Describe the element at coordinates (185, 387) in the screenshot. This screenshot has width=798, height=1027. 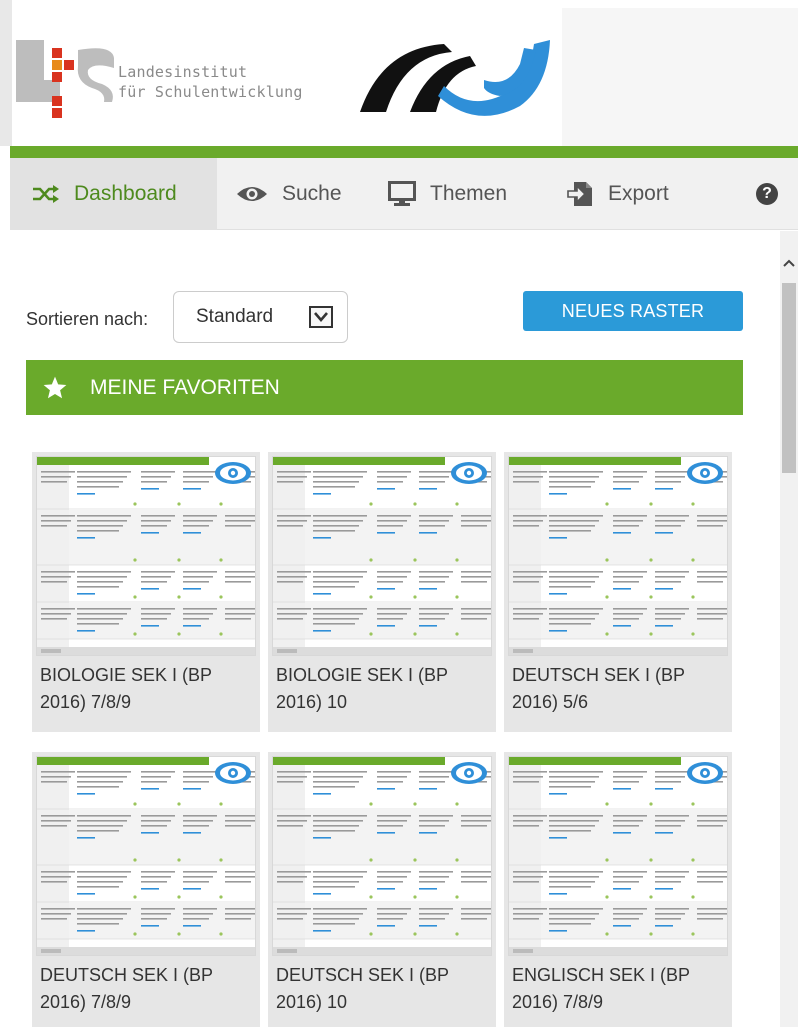
I see `favorites-heading: MEINE FAVORITEN` at that location.